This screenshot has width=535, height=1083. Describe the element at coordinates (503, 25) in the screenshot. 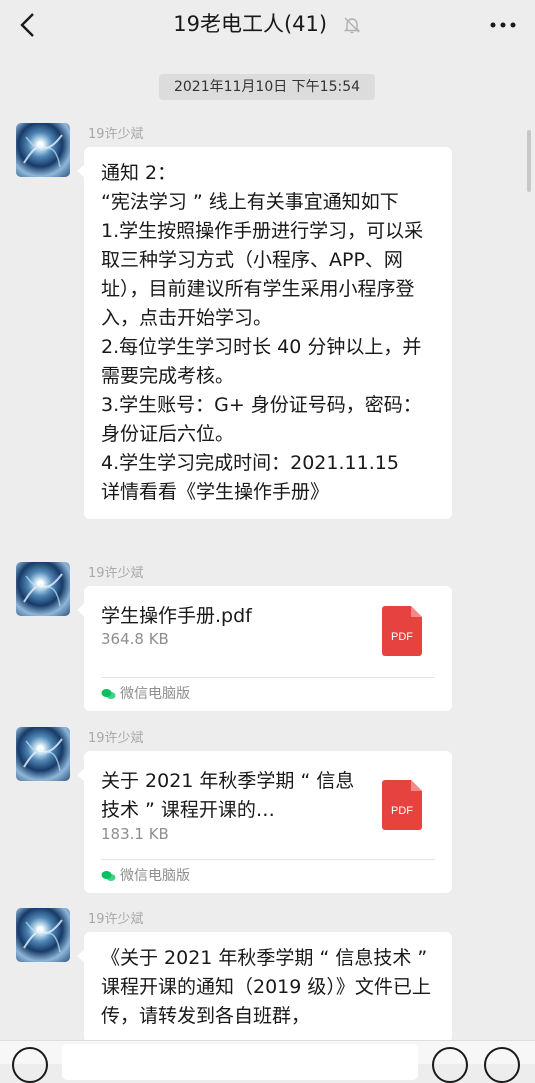

I see `more-icon` at that location.